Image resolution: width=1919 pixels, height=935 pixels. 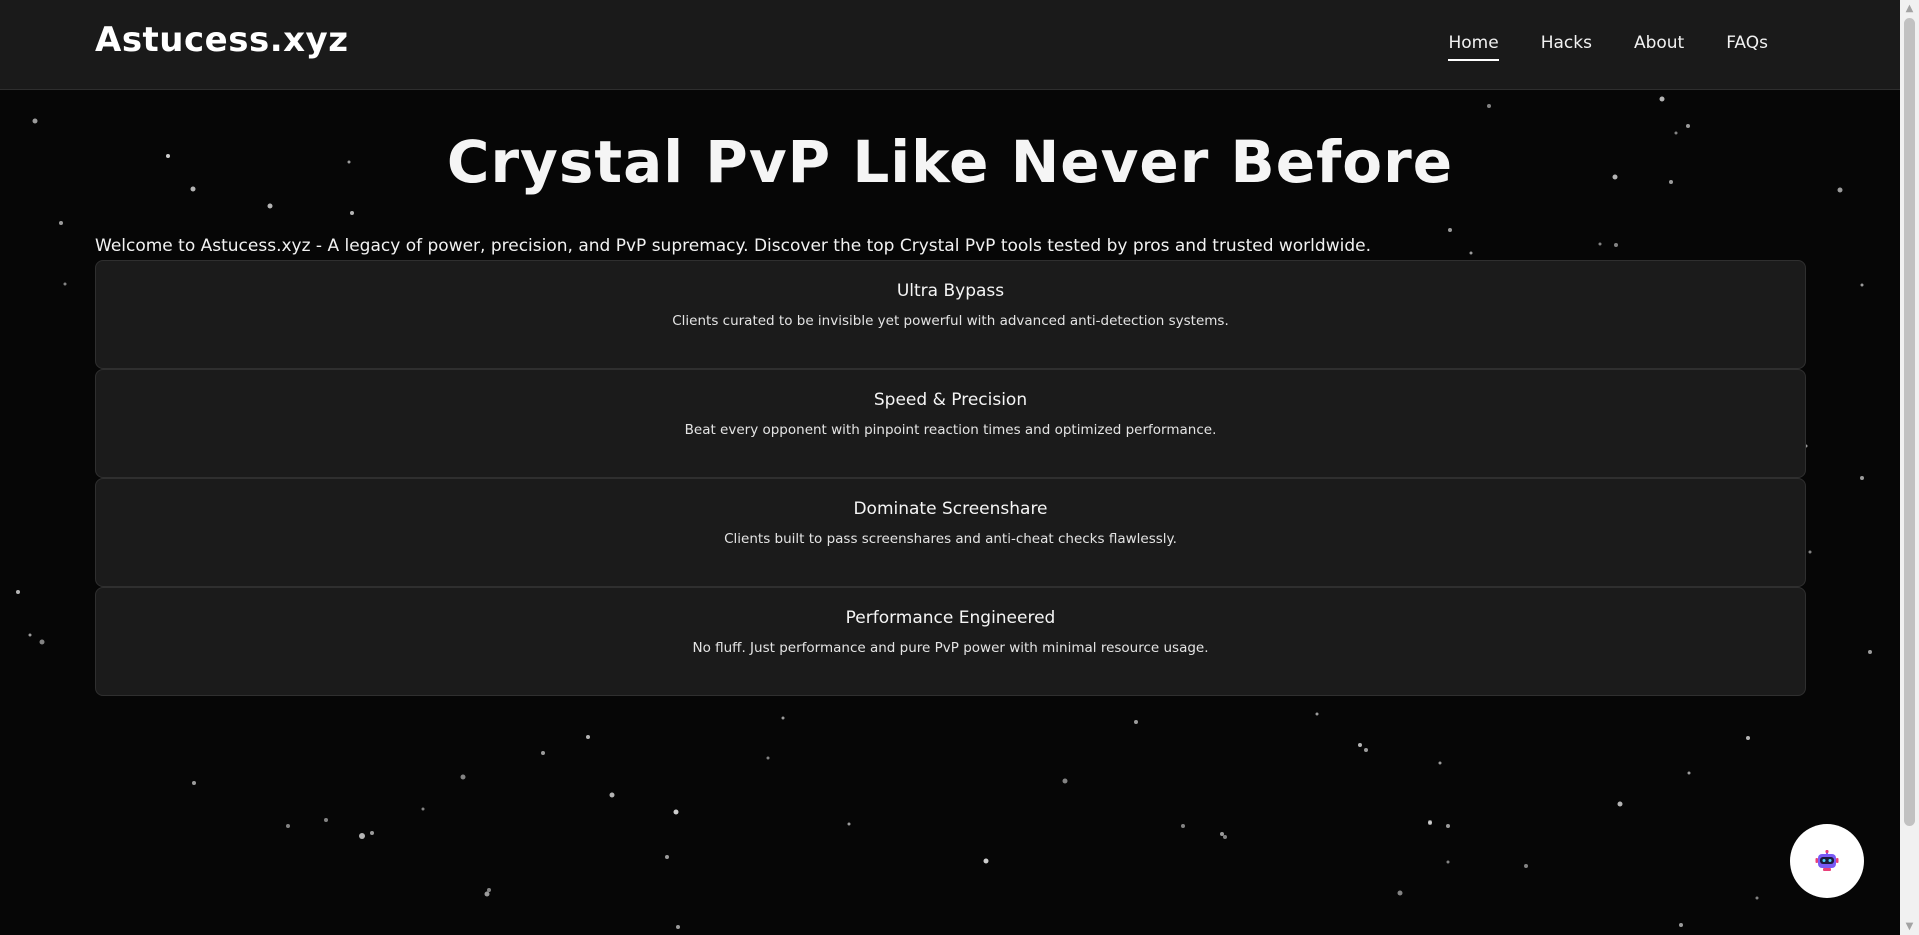 What do you see at coordinates (1909, 926) in the screenshot?
I see `scroll-down-arrow-icon: ▼` at bounding box center [1909, 926].